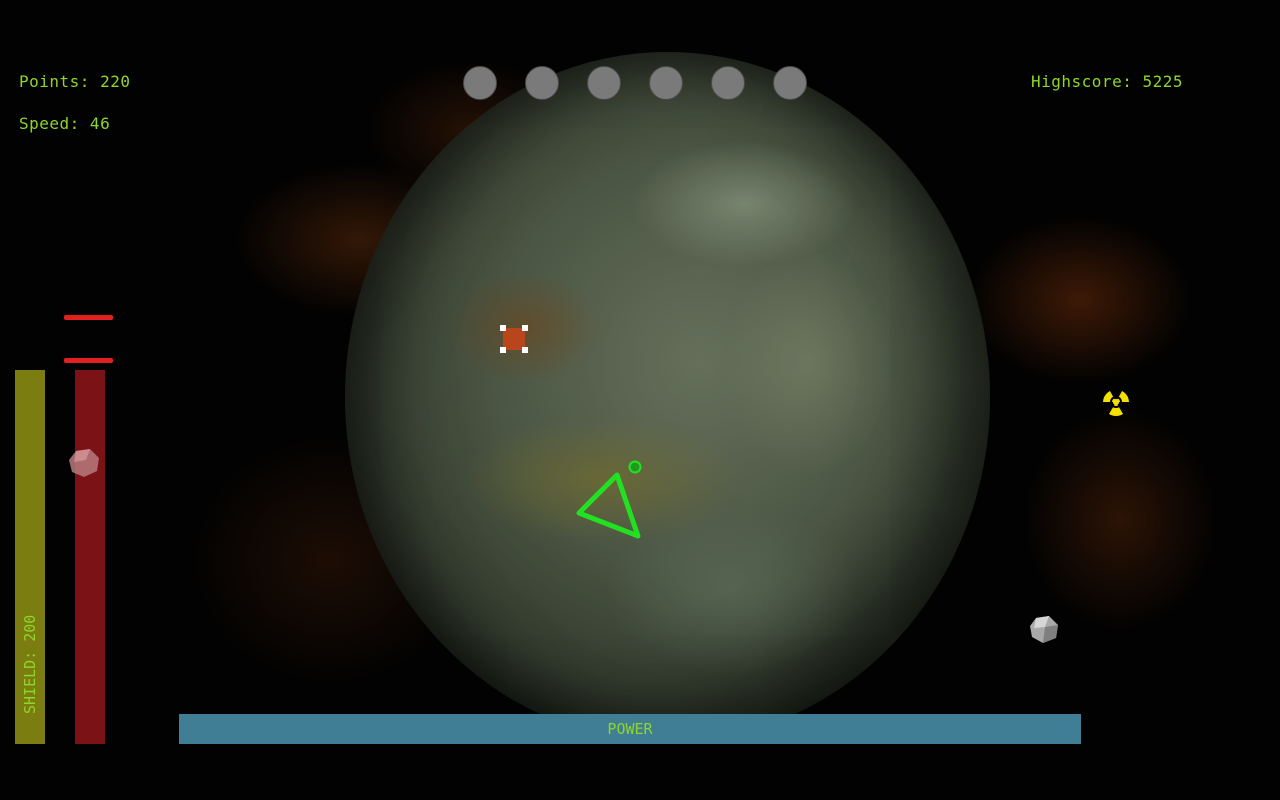 The width and height of the screenshot is (1280, 800). Describe the element at coordinates (610, 506) in the screenshot. I see `triangle-ship-icon` at that location.